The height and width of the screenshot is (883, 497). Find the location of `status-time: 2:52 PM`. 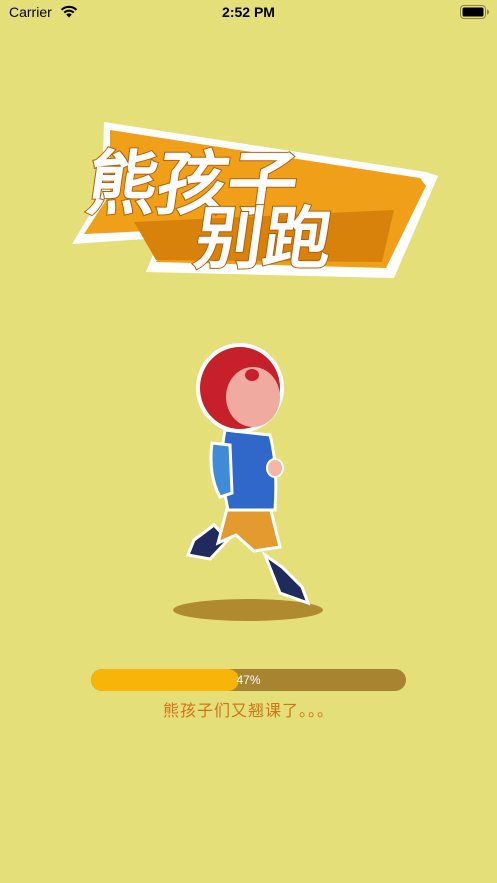

status-time: 2:52 PM is located at coordinates (248, 12).